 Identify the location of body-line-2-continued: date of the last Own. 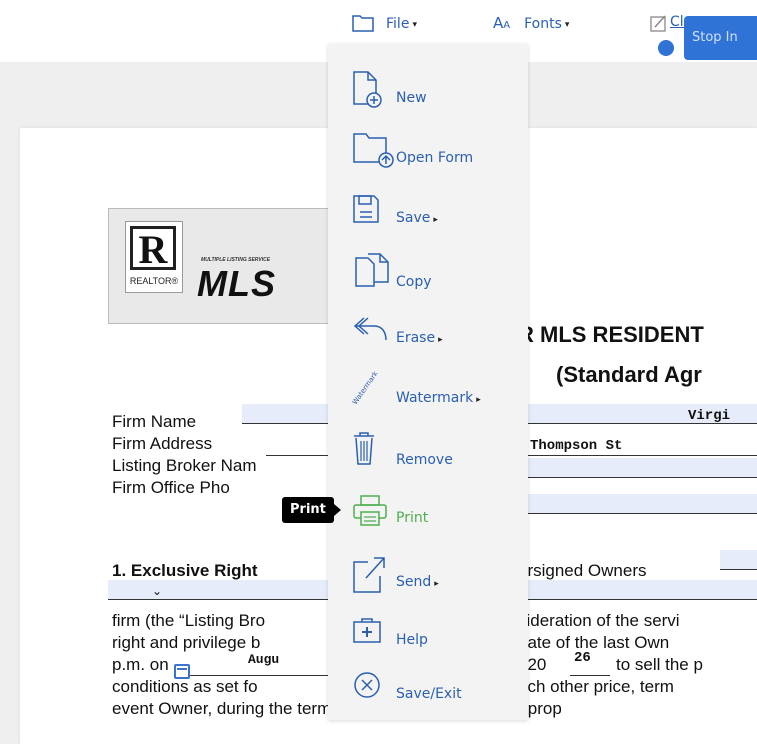
(594, 642).